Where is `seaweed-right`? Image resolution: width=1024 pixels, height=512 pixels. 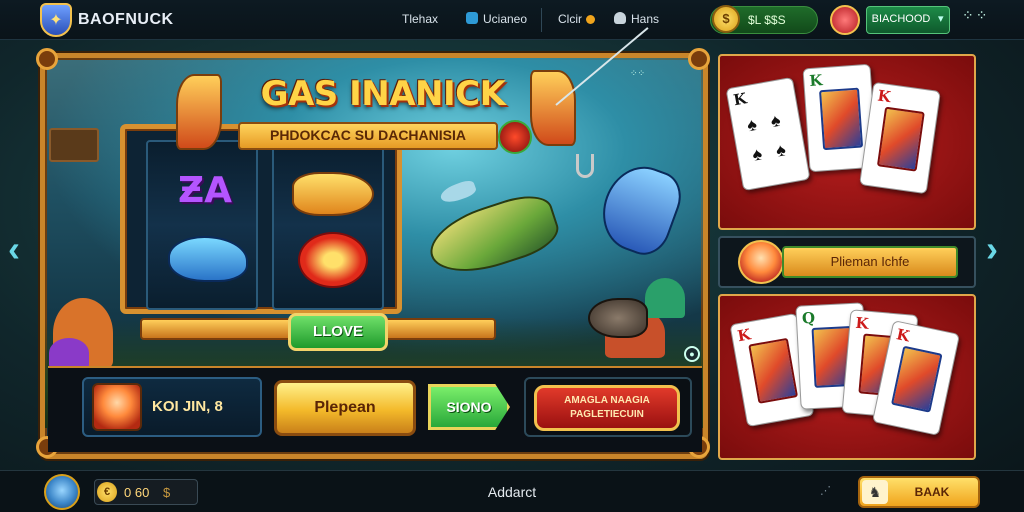 seaweed-right is located at coordinates (665, 298).